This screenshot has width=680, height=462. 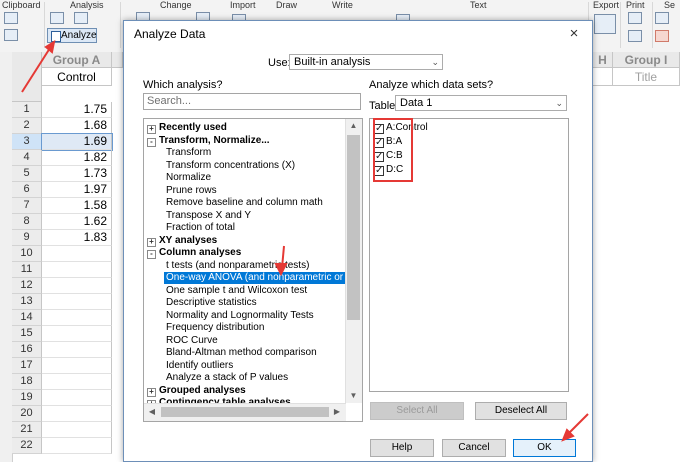 I want to click on annotation-arrowhead-analyze, so click(x=50, y=46).